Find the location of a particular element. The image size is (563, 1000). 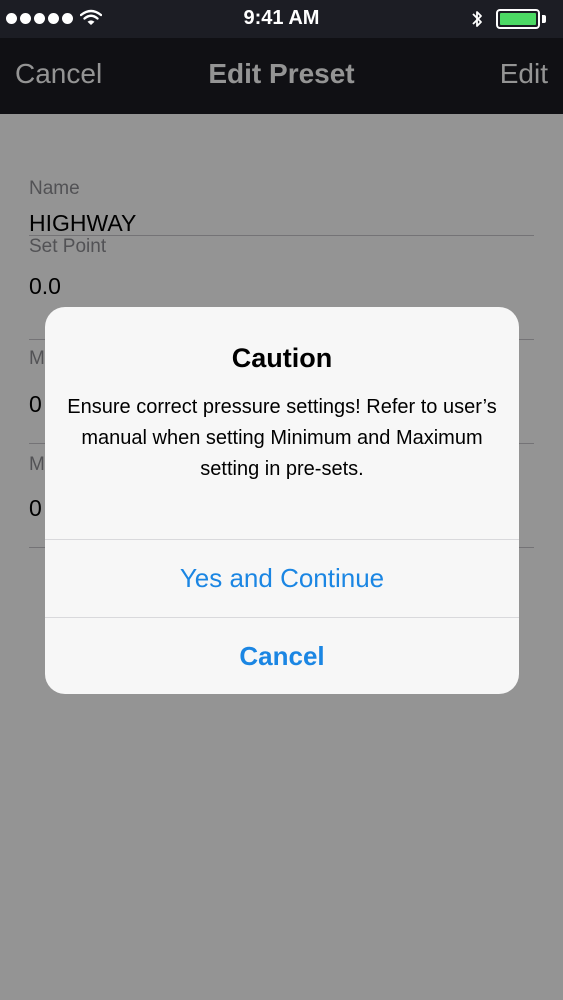

battery-icon is located at coordinates (518, 19).